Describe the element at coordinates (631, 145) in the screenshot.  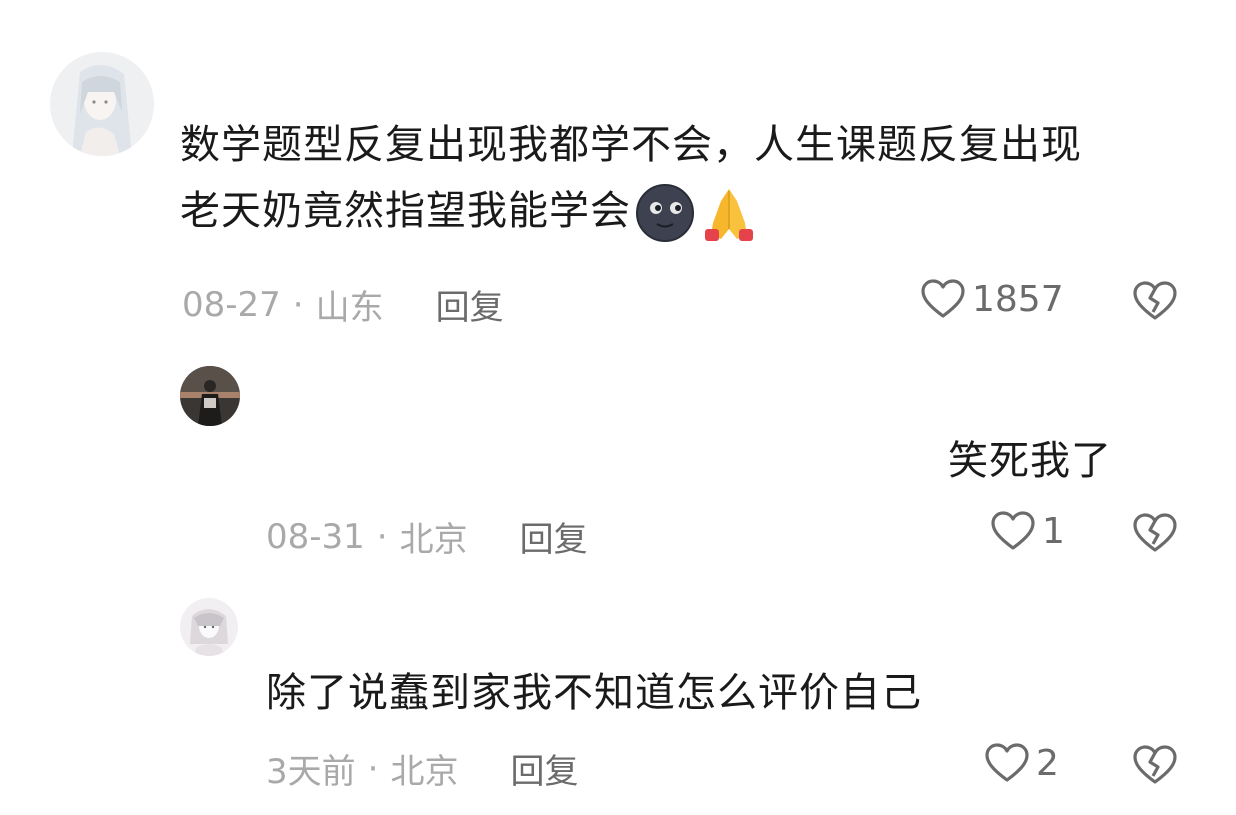
I see `comment-text-line: 数学题型反复出现我都学不会，人生课题反复出现` at that location.